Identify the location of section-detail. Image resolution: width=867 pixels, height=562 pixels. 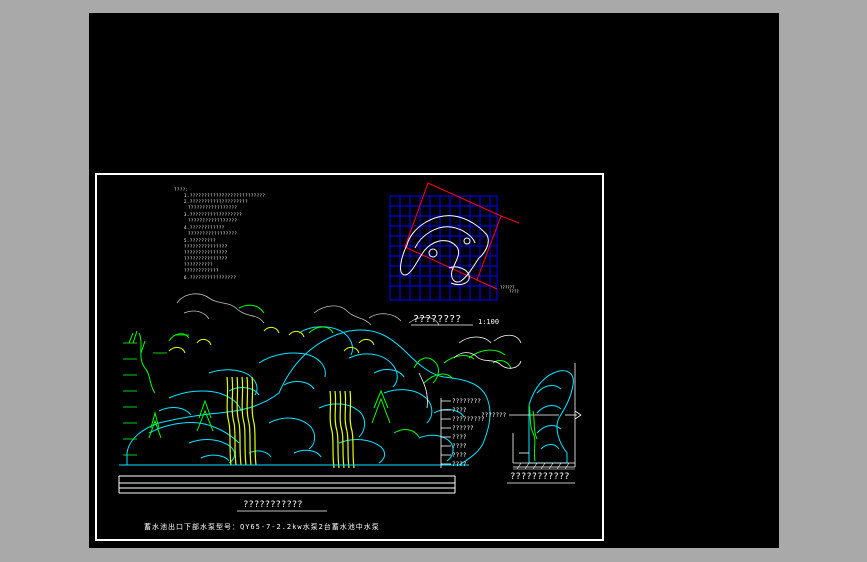
(551, 417).